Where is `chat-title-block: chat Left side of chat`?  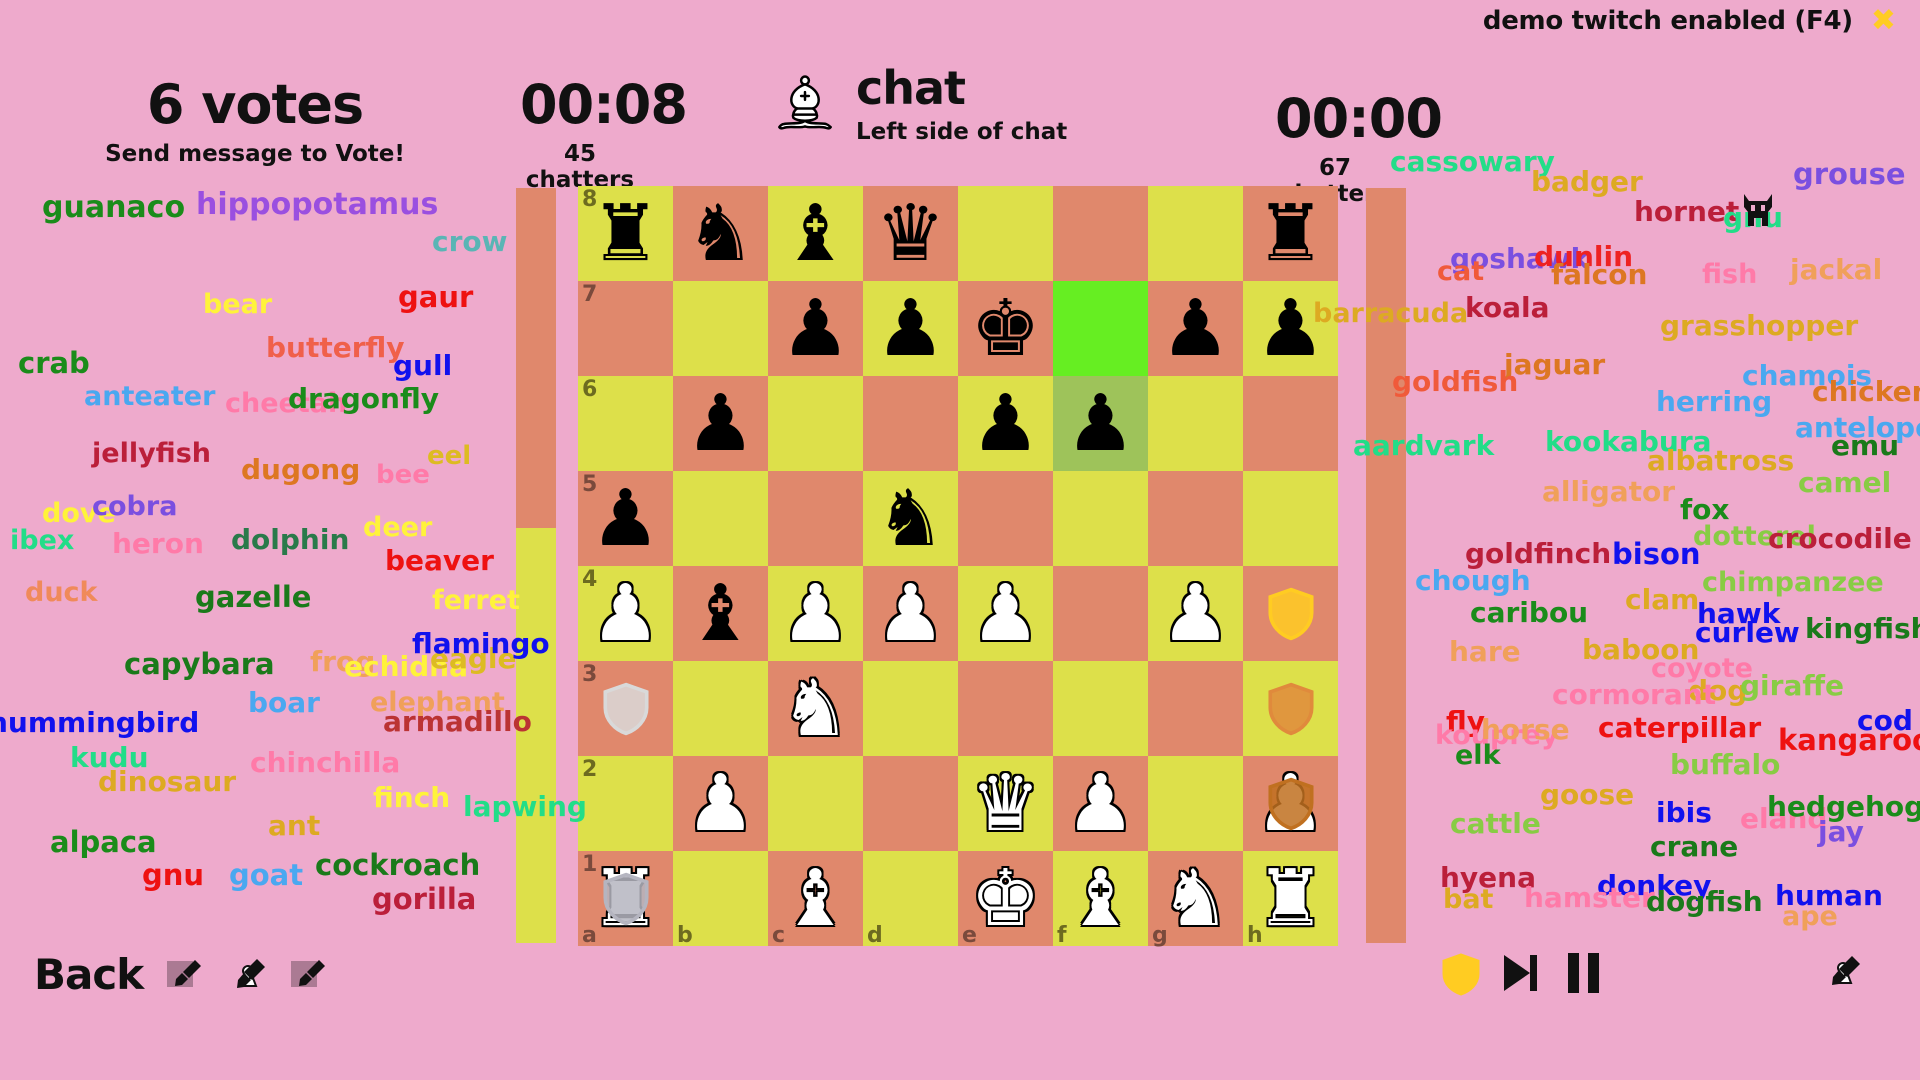
chat-title-block: chat Left side of chat is located at coordinates (918, 105).